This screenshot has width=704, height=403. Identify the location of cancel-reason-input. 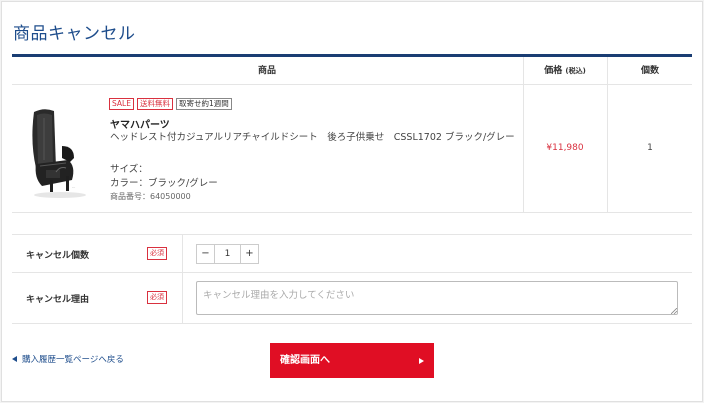
(437, 298).